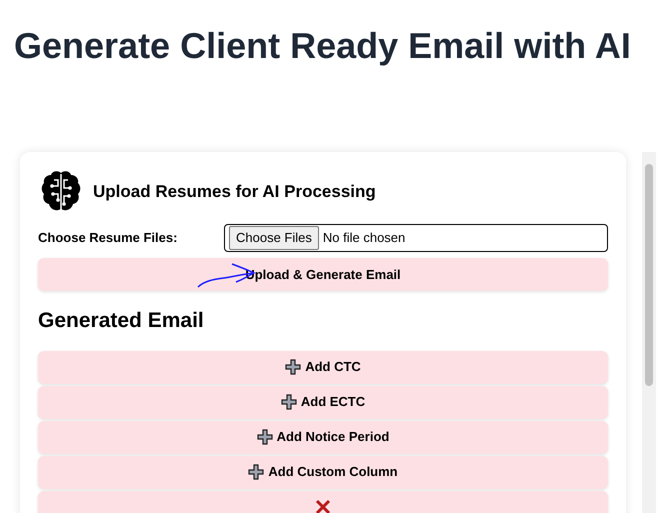 The width and height of the screenshot is (670, 513). I want to click on file-status: No file chosen, so click(364, 238).